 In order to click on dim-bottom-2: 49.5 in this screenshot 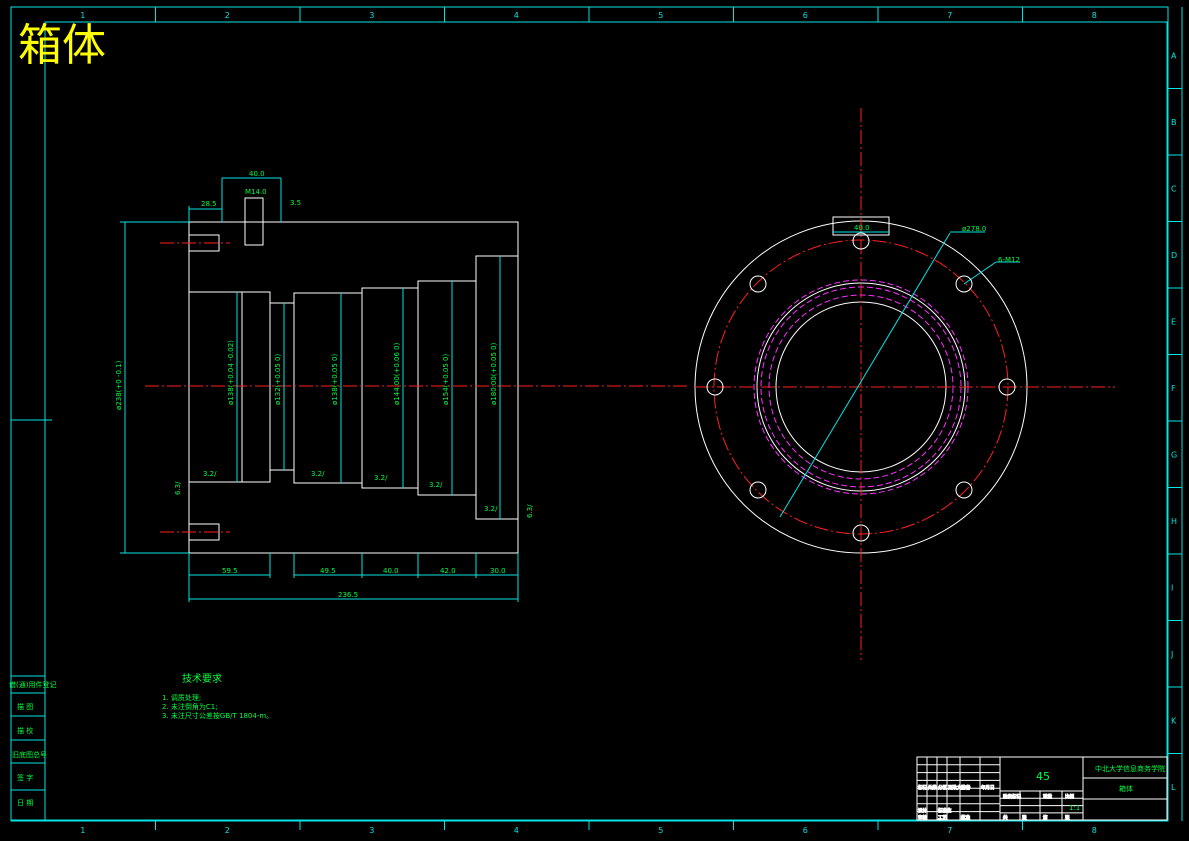, I will do `click(328, 571)`.